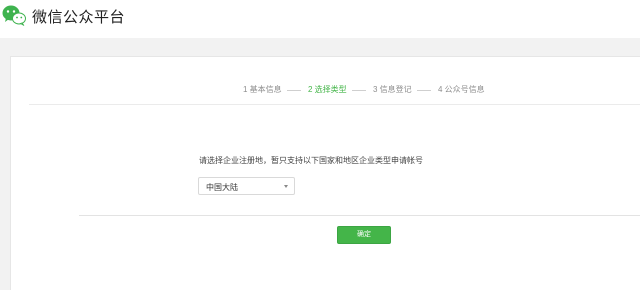 This screenshot has width=640, height=290. Describe the element at coordinates (78, 16) in the screenshot. I see `brand-title: 微信公众平台` at that location.